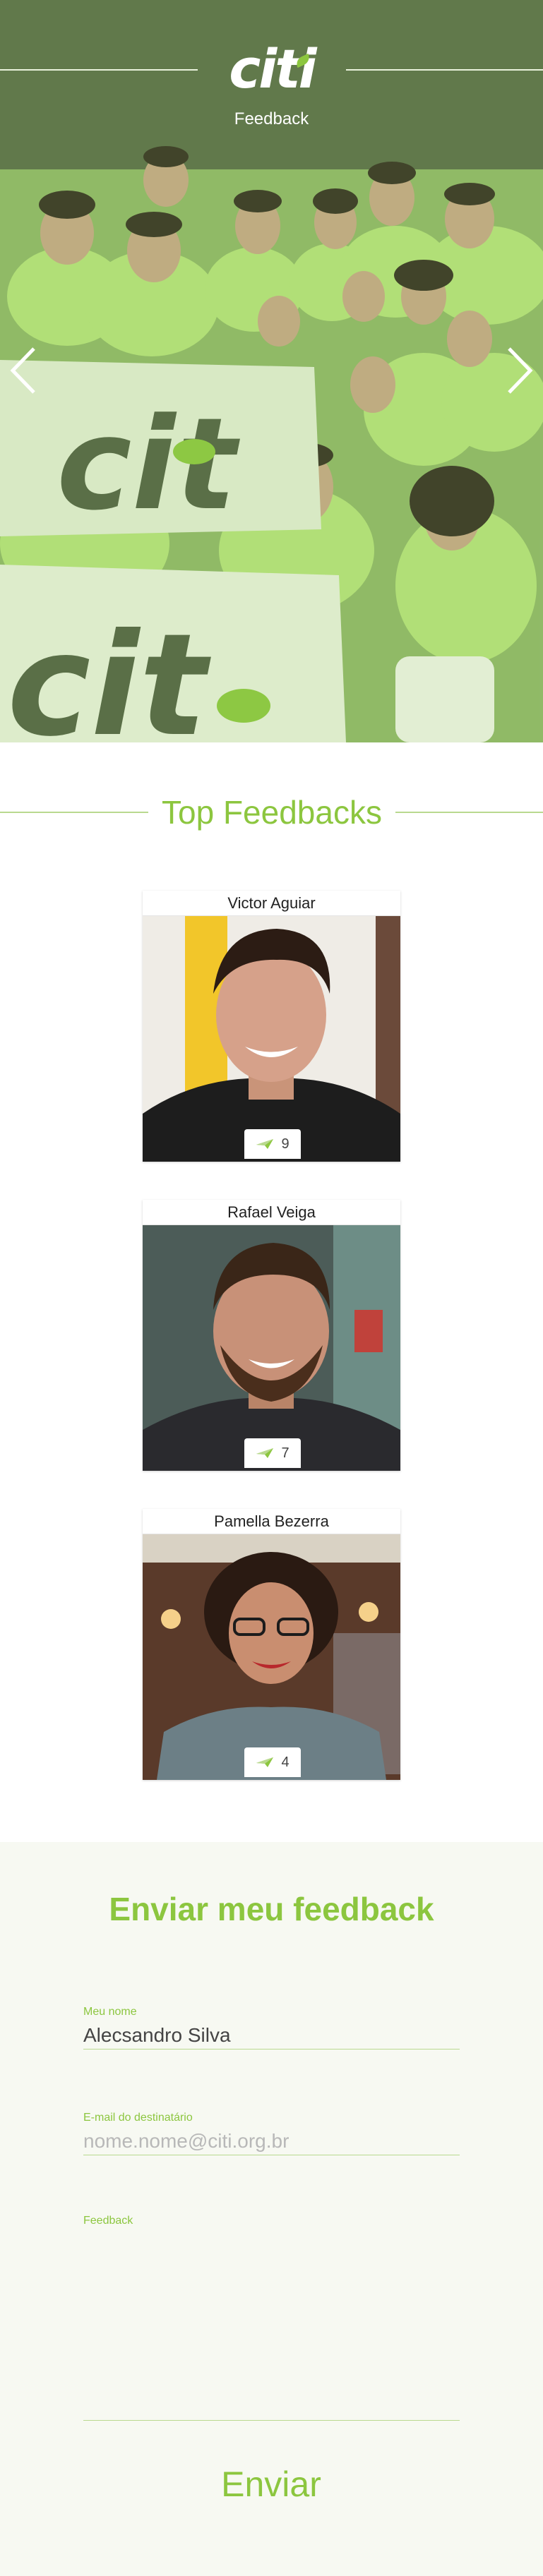 The width and height of the screenshot is (543, 2576). Describe the element at coordinates (138, 2118) in the screenshot. I see `email-label: E-mail do destinatário` at that location.